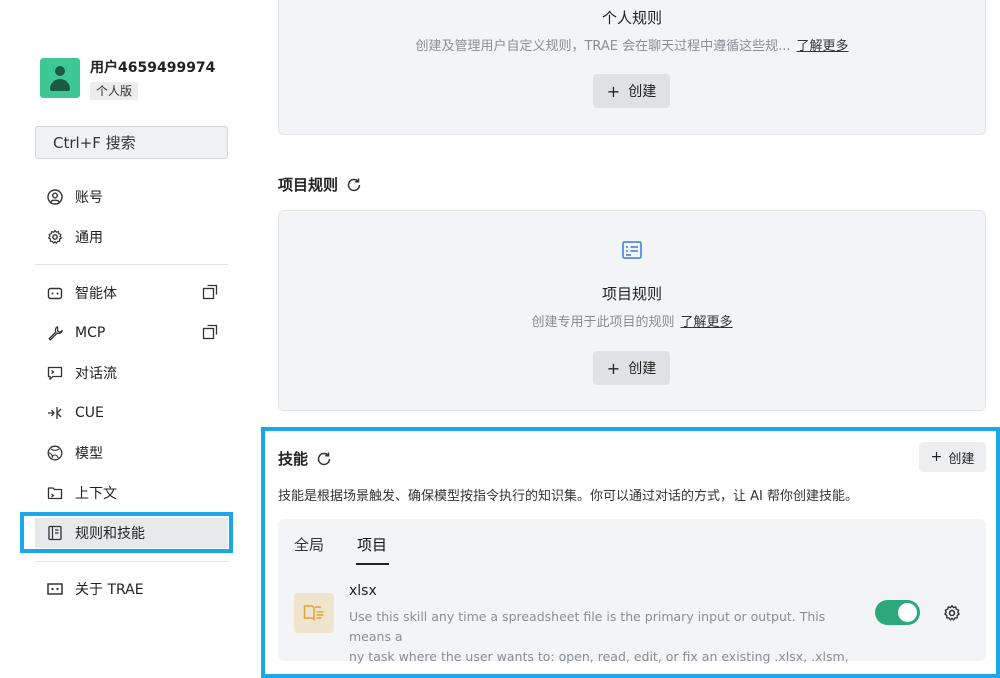 Image resolution: width=1000 pixels, height=678 pixels. What do you see at coordinates (153, 68) in the screenshot?
I see `user-name: 用户4659499974` at bounding box center [153, 68].